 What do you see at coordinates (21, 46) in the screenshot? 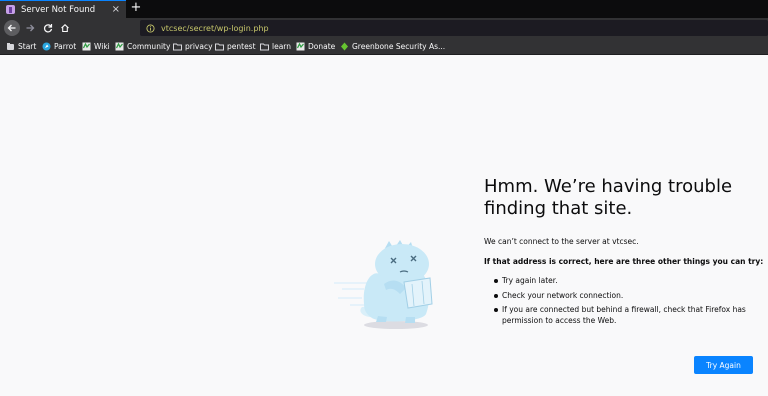
I see `bookmark-start: Start` at bounding box center [21, 46].